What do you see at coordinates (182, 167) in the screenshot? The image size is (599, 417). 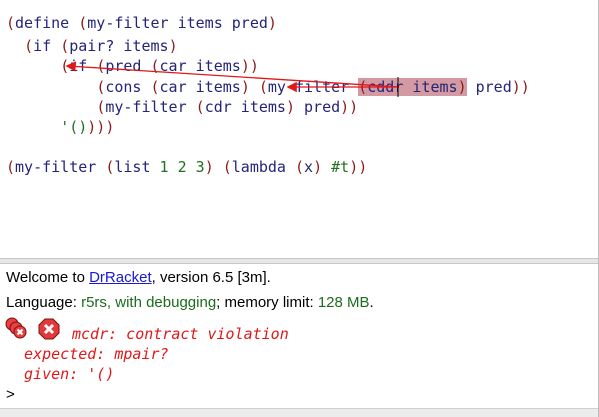 I see `code-token: 1 2 3` at bounding box center [182, 167].